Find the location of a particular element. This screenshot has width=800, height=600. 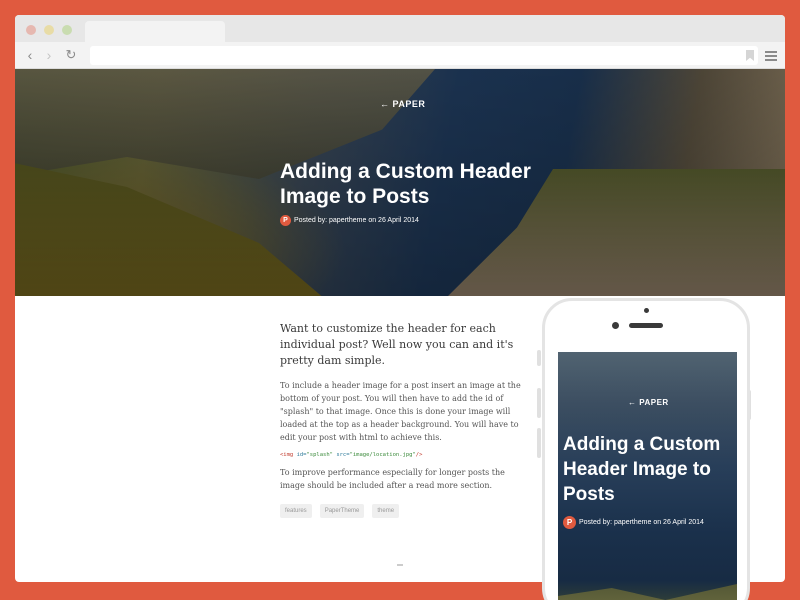

browser-titlebar is located at coordinates (400, 28).